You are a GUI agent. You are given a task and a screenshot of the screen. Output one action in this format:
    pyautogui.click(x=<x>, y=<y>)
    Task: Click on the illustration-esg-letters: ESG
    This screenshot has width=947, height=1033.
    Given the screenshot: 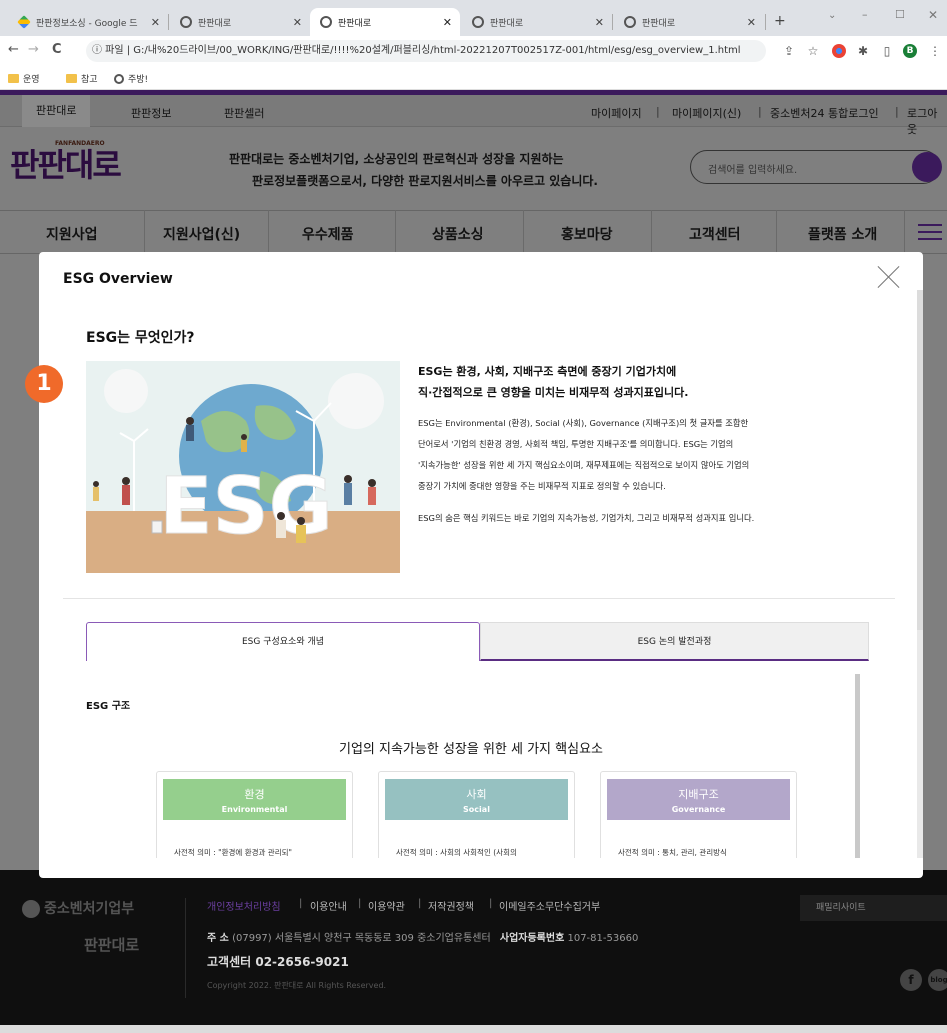 What is the action you would take?
    pyautogui.click(x=245, y=507)
    